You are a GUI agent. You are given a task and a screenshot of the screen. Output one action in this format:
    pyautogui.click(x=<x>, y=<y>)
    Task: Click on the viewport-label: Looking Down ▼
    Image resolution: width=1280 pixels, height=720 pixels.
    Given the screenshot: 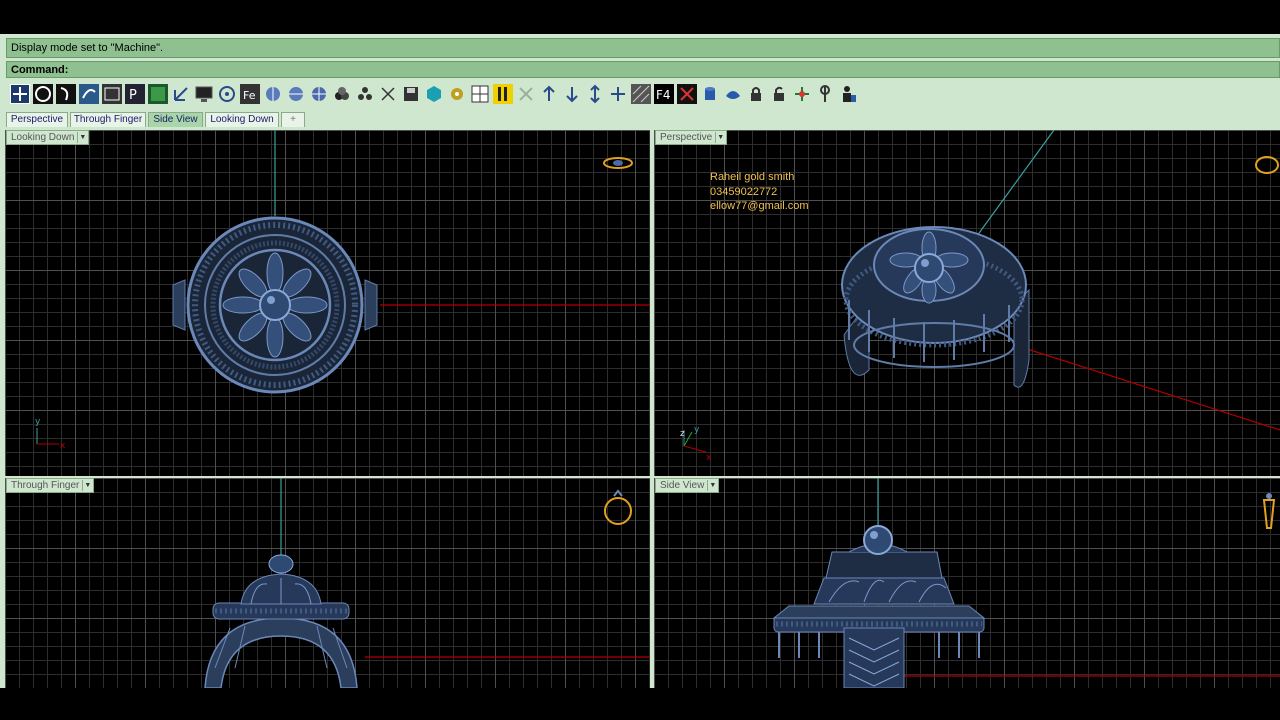 What is the action you would take?
    pyautogui.click(x=48, y=137)
    